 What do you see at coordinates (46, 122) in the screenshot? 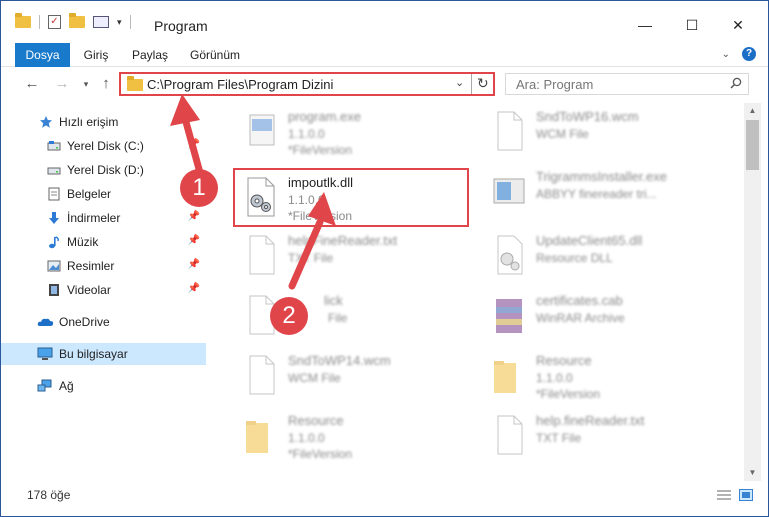
I see `star-icon` at bounding box center [46, 122].